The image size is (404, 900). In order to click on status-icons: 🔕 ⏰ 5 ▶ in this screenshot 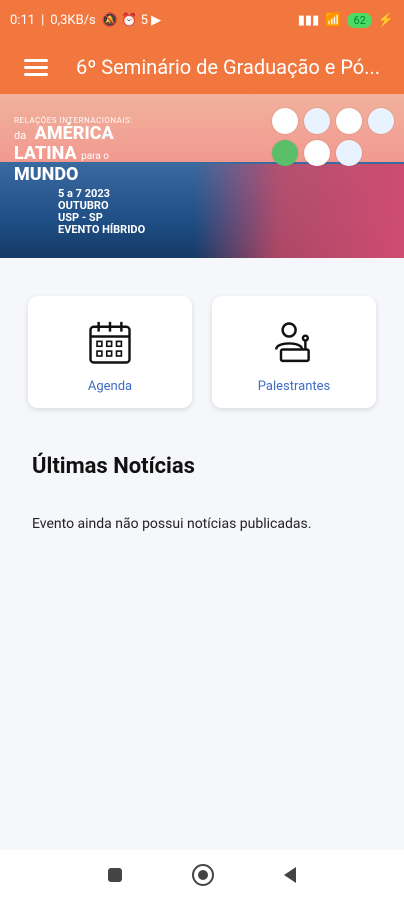, I will do `click(131, 20)`.